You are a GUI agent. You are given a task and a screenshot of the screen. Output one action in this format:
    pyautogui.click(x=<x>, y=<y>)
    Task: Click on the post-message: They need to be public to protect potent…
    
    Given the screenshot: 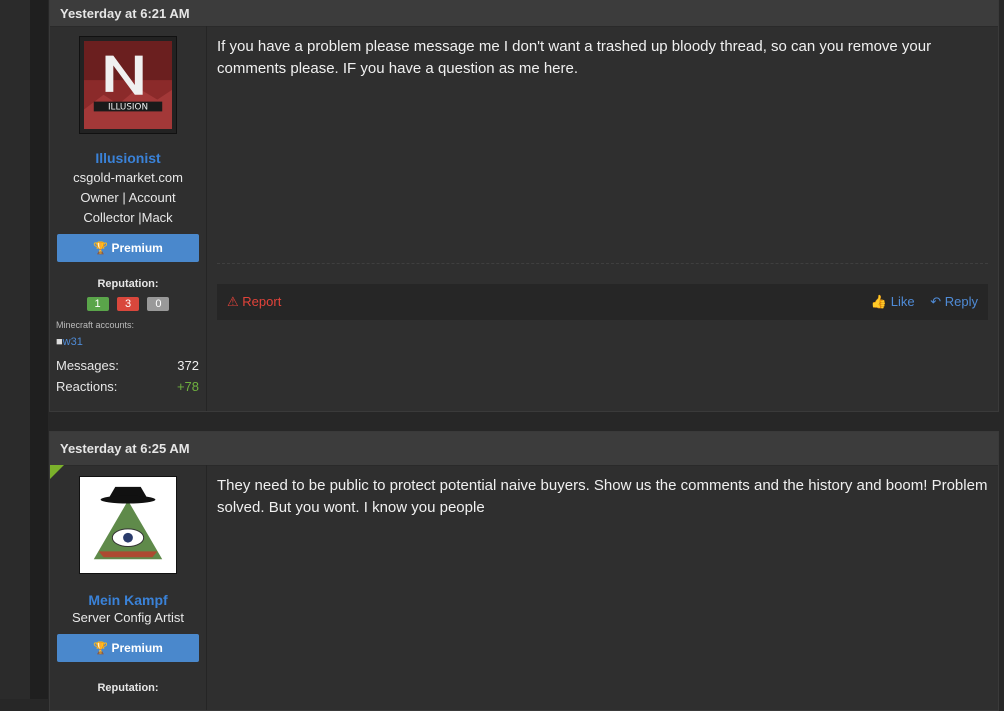 What is the action you would take?
    pyautogui.click(x=602, y=496)
    